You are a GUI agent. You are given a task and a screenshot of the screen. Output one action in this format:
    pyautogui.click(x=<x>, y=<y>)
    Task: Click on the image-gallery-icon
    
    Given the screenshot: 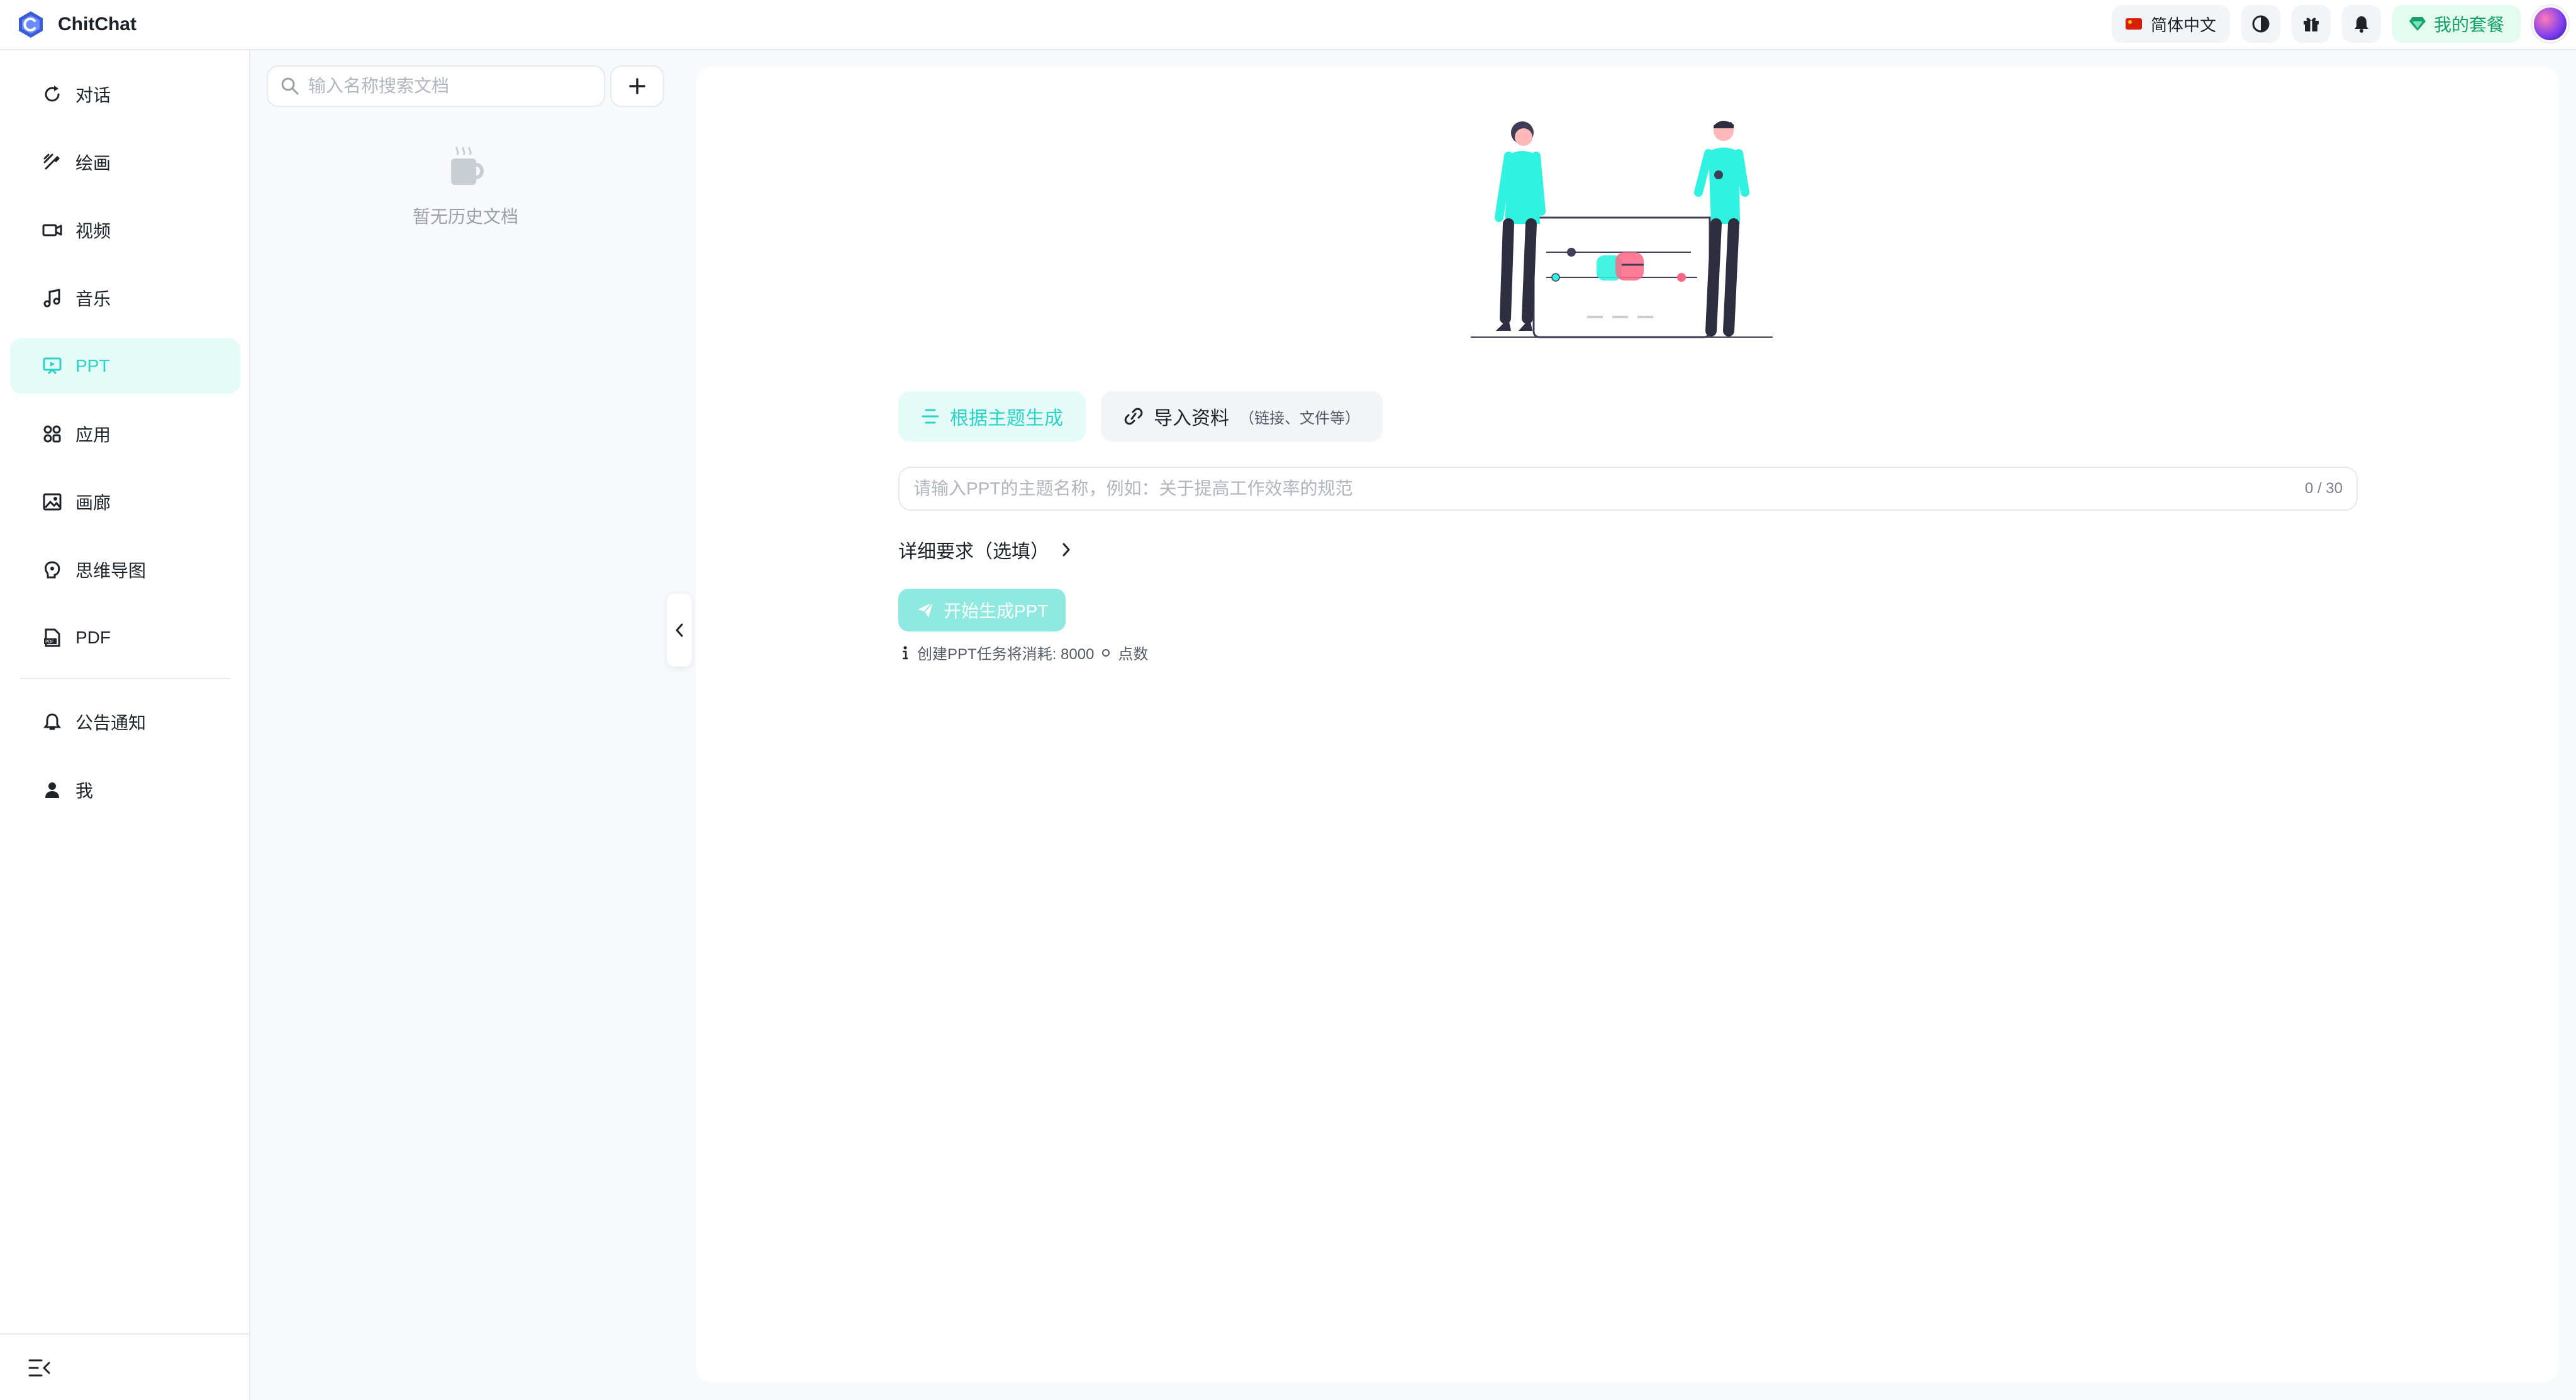 What is the action you would take?
    pyautogui.click(x=52, y=502)
    